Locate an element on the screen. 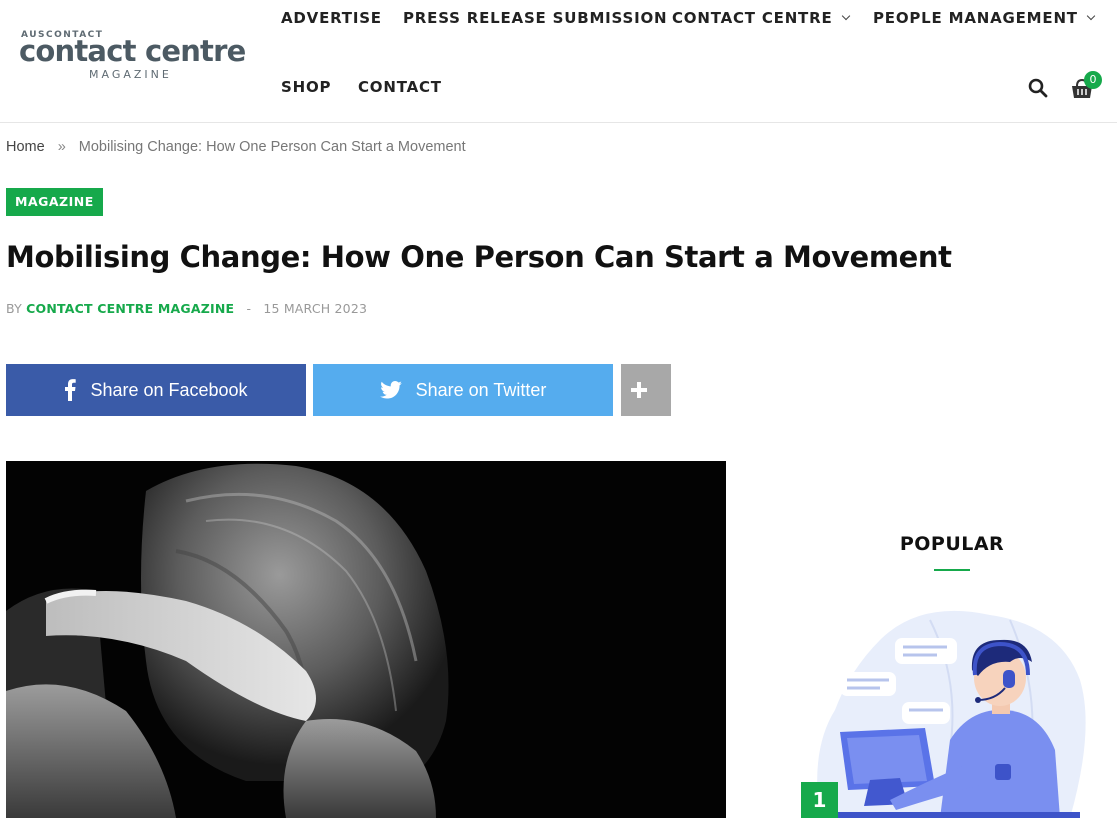  post-date: 15 MARCH 2023 is located at coordinates (315, 308).